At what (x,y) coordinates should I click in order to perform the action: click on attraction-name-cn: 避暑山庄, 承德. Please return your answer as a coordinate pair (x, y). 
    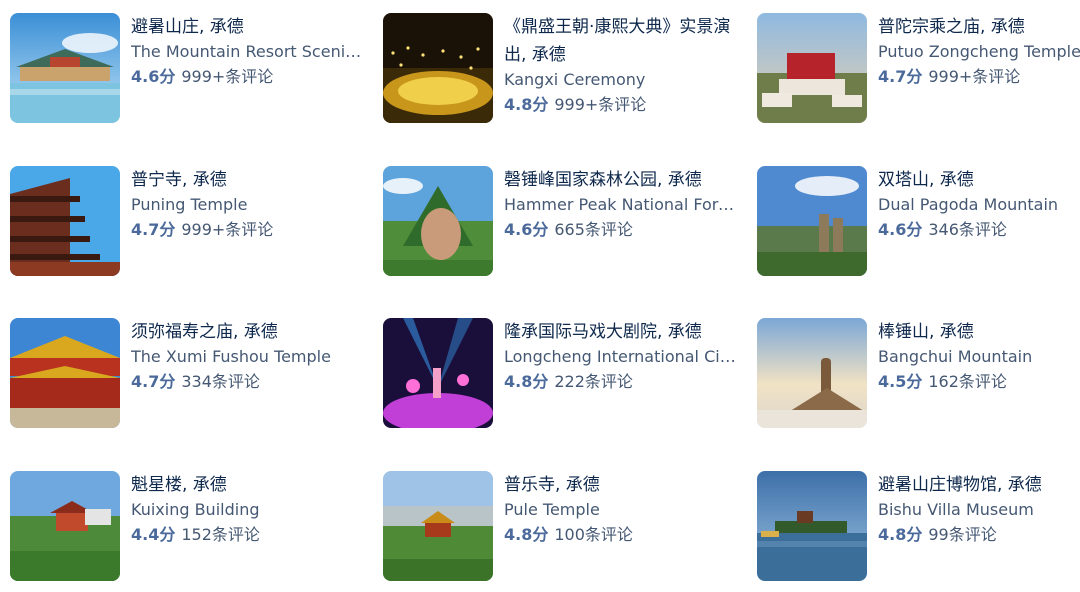
    Looking at the image, I should click on (249, 27).